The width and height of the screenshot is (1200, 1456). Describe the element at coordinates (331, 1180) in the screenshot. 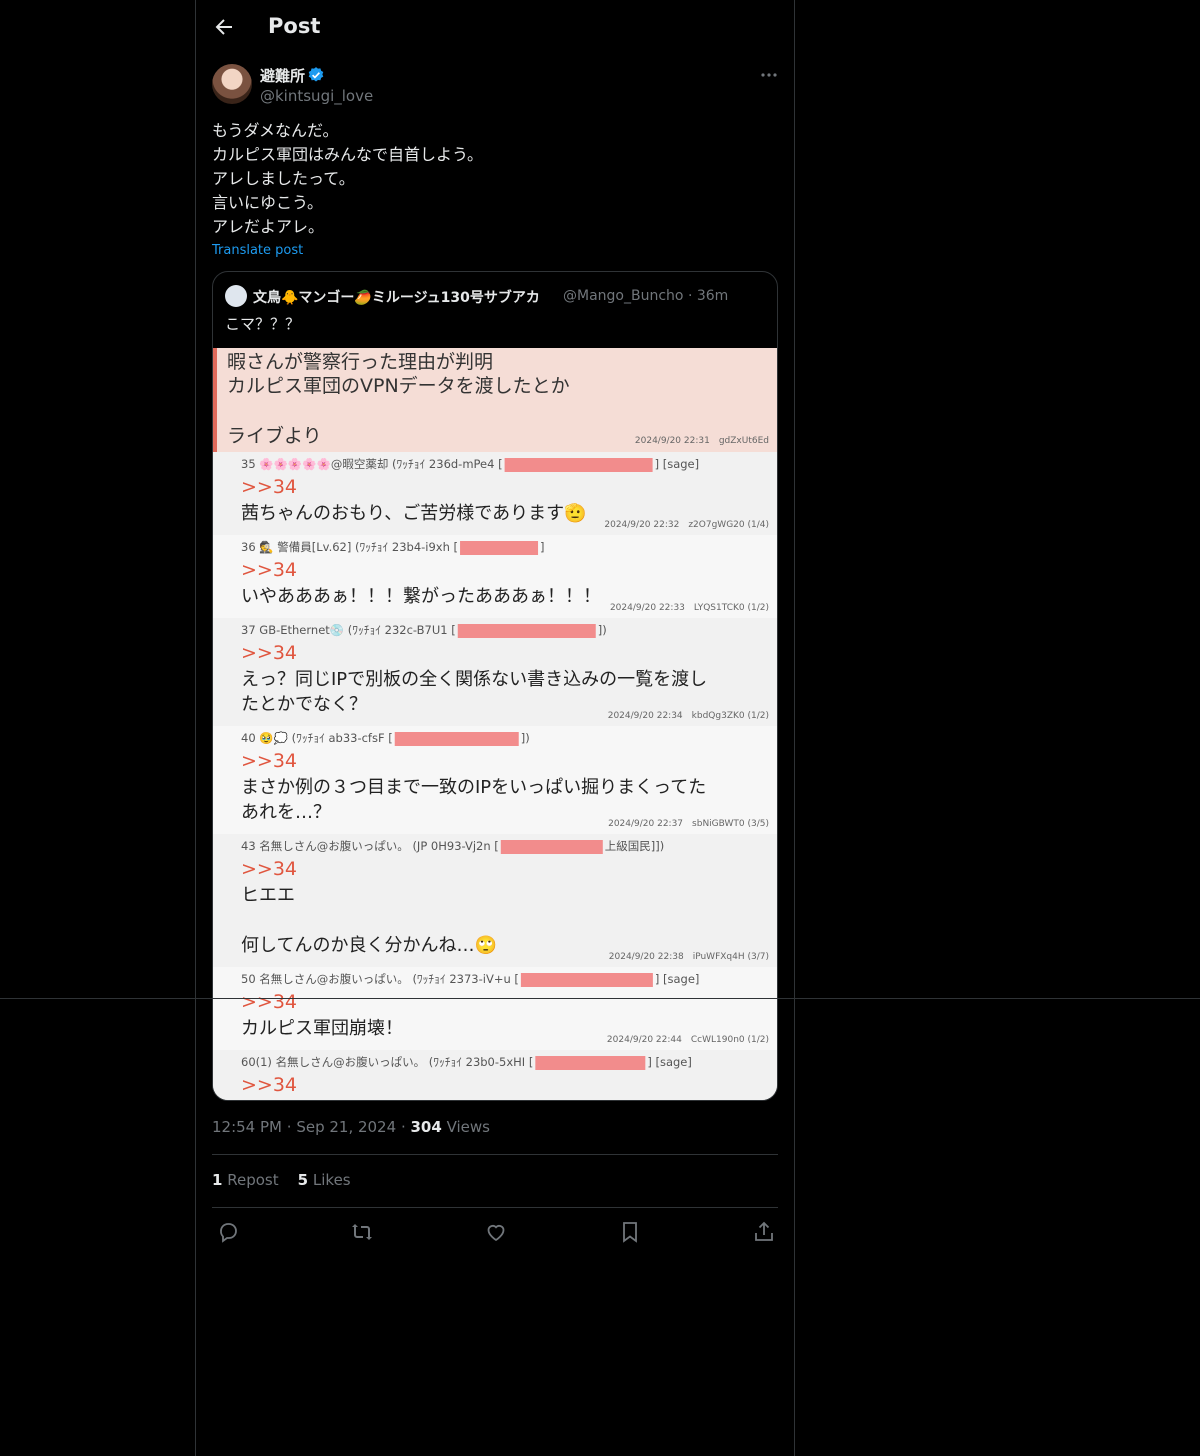

I see `likes-label: Likes` at that location.